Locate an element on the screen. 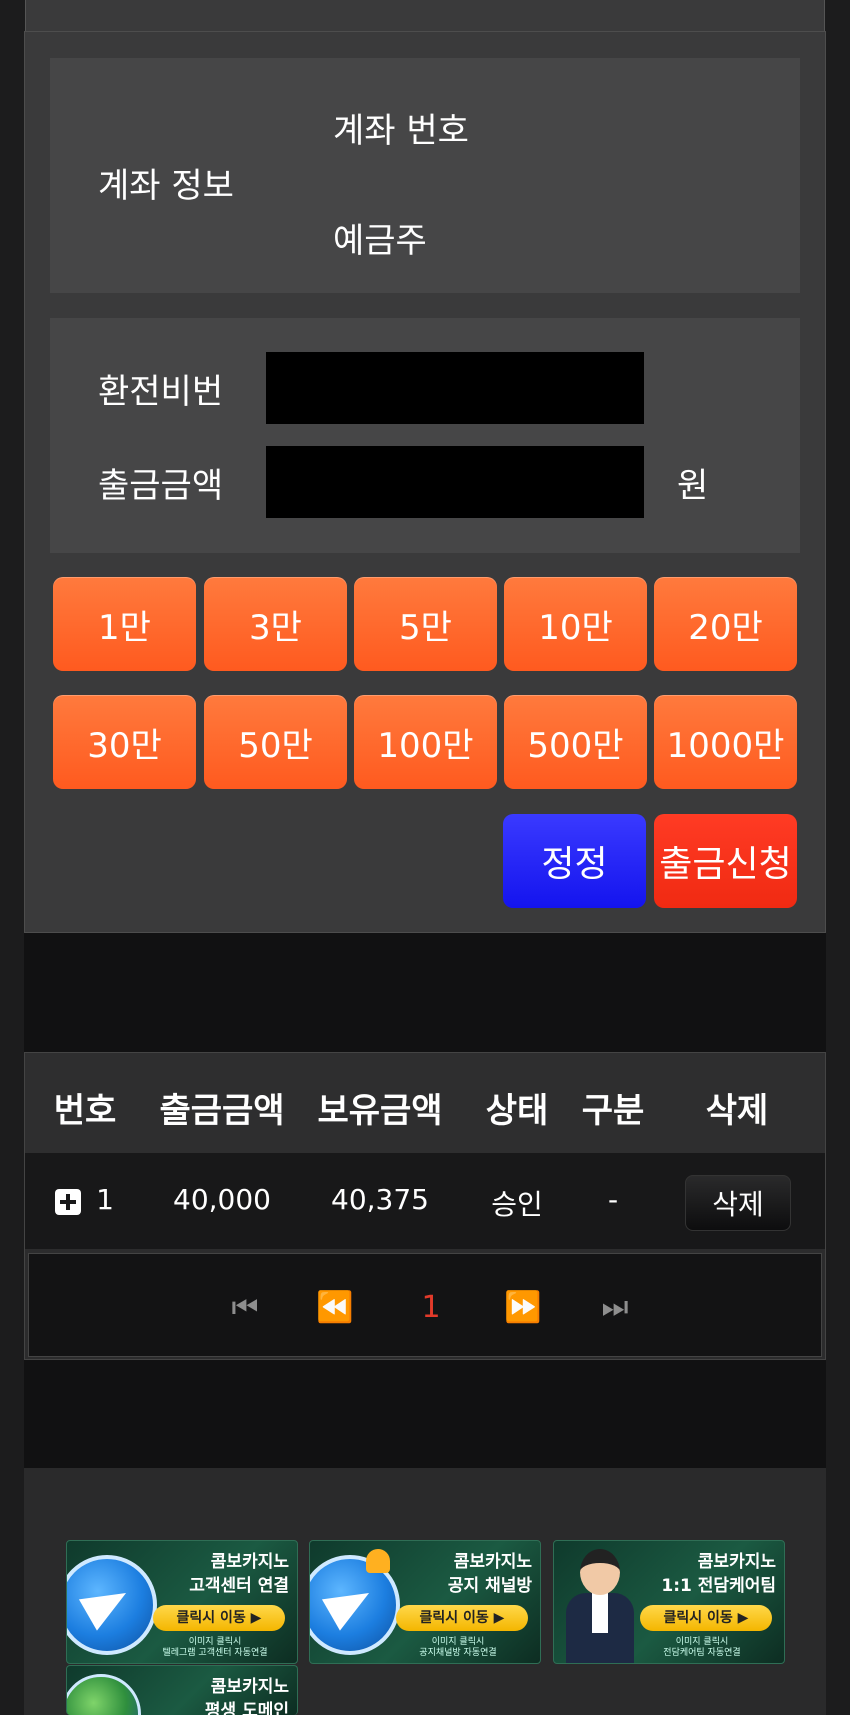 This screenshot has width=850, height=1715. row-status: 승인 is located at coordinates (517, 1204).